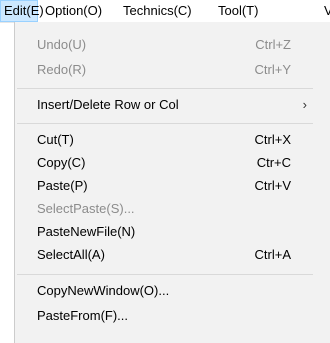  What do you see at coordinates (61, 162) in the screenshot?
I see `copy-label: Copy(C)` at bounding box center [61, 162].